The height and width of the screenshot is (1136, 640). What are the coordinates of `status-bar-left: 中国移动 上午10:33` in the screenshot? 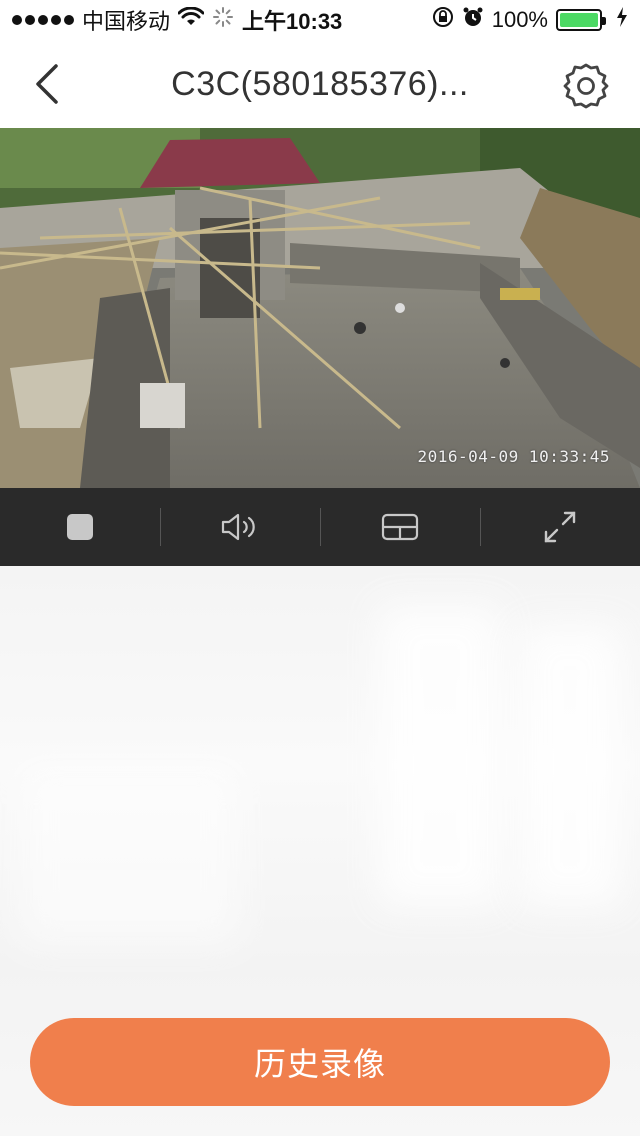 It's located at (177, 20).